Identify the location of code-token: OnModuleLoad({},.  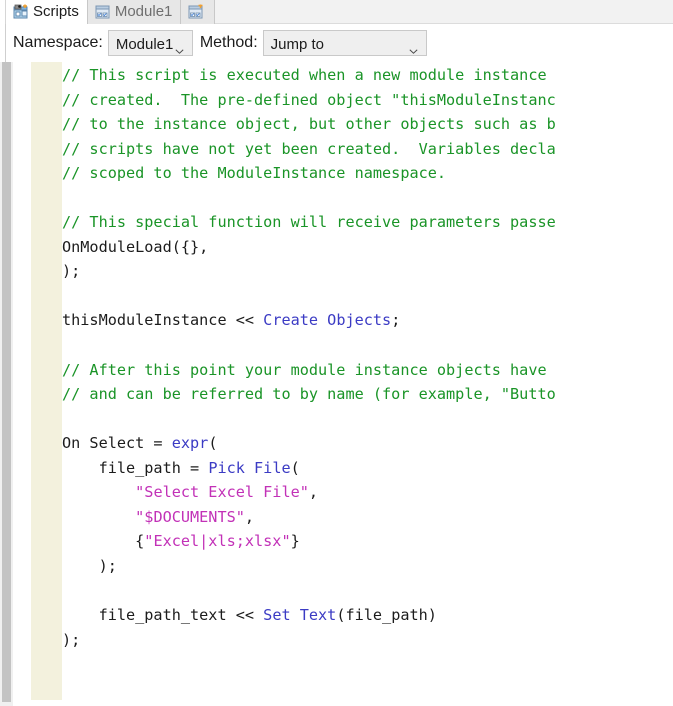
(135, 246).